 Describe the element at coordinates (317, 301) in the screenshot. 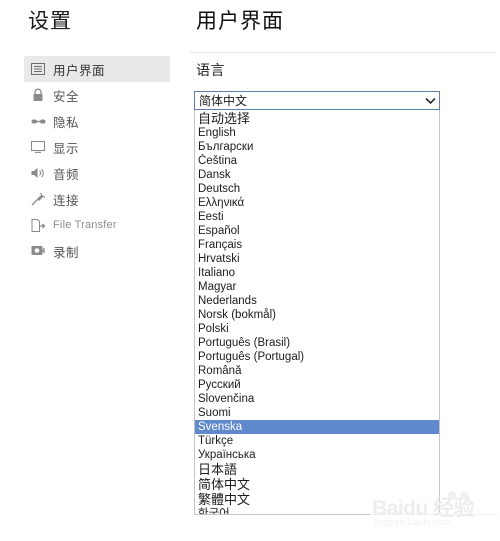

I see `language-option: Nederlands` at that location.